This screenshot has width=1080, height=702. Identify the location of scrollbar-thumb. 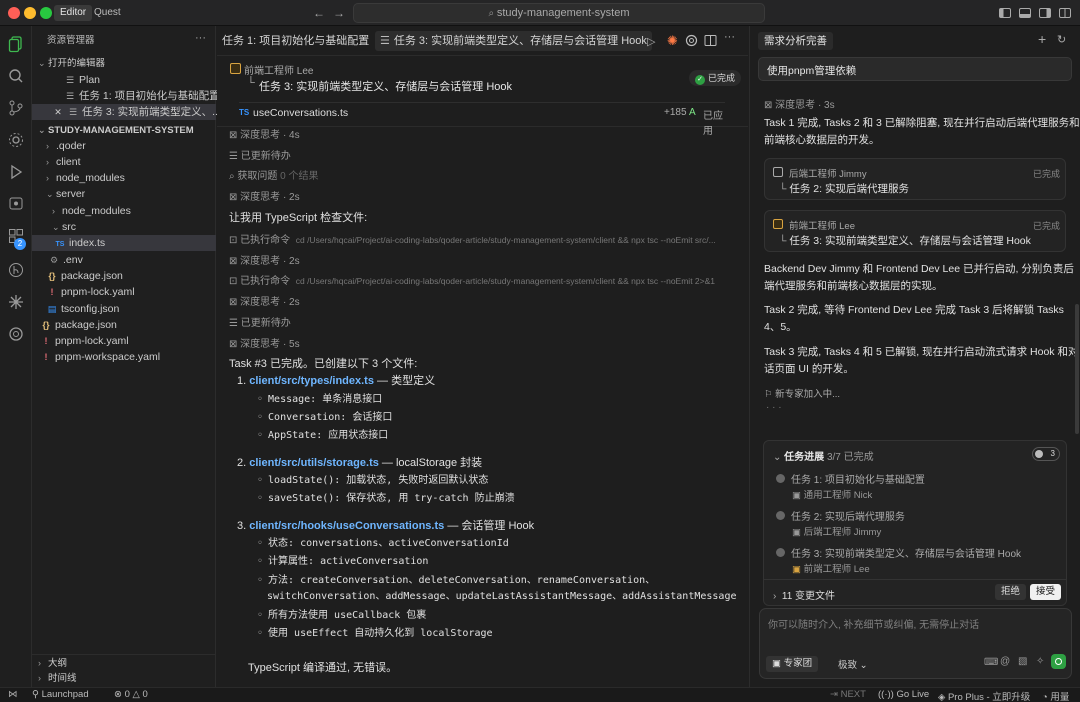
(1077, 369).